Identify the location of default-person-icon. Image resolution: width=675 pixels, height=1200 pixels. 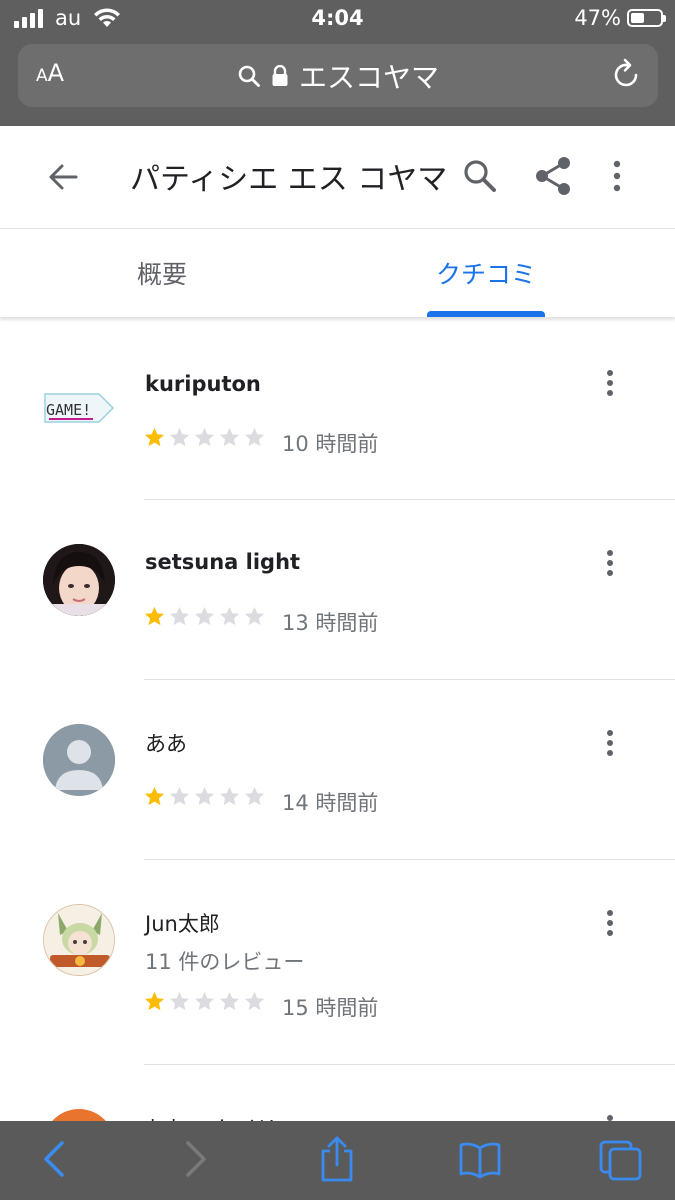
(79, 760).